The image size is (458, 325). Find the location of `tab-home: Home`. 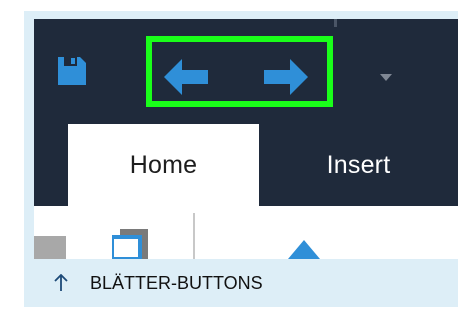

tab-home: Home is located at coordinates (163, 165).